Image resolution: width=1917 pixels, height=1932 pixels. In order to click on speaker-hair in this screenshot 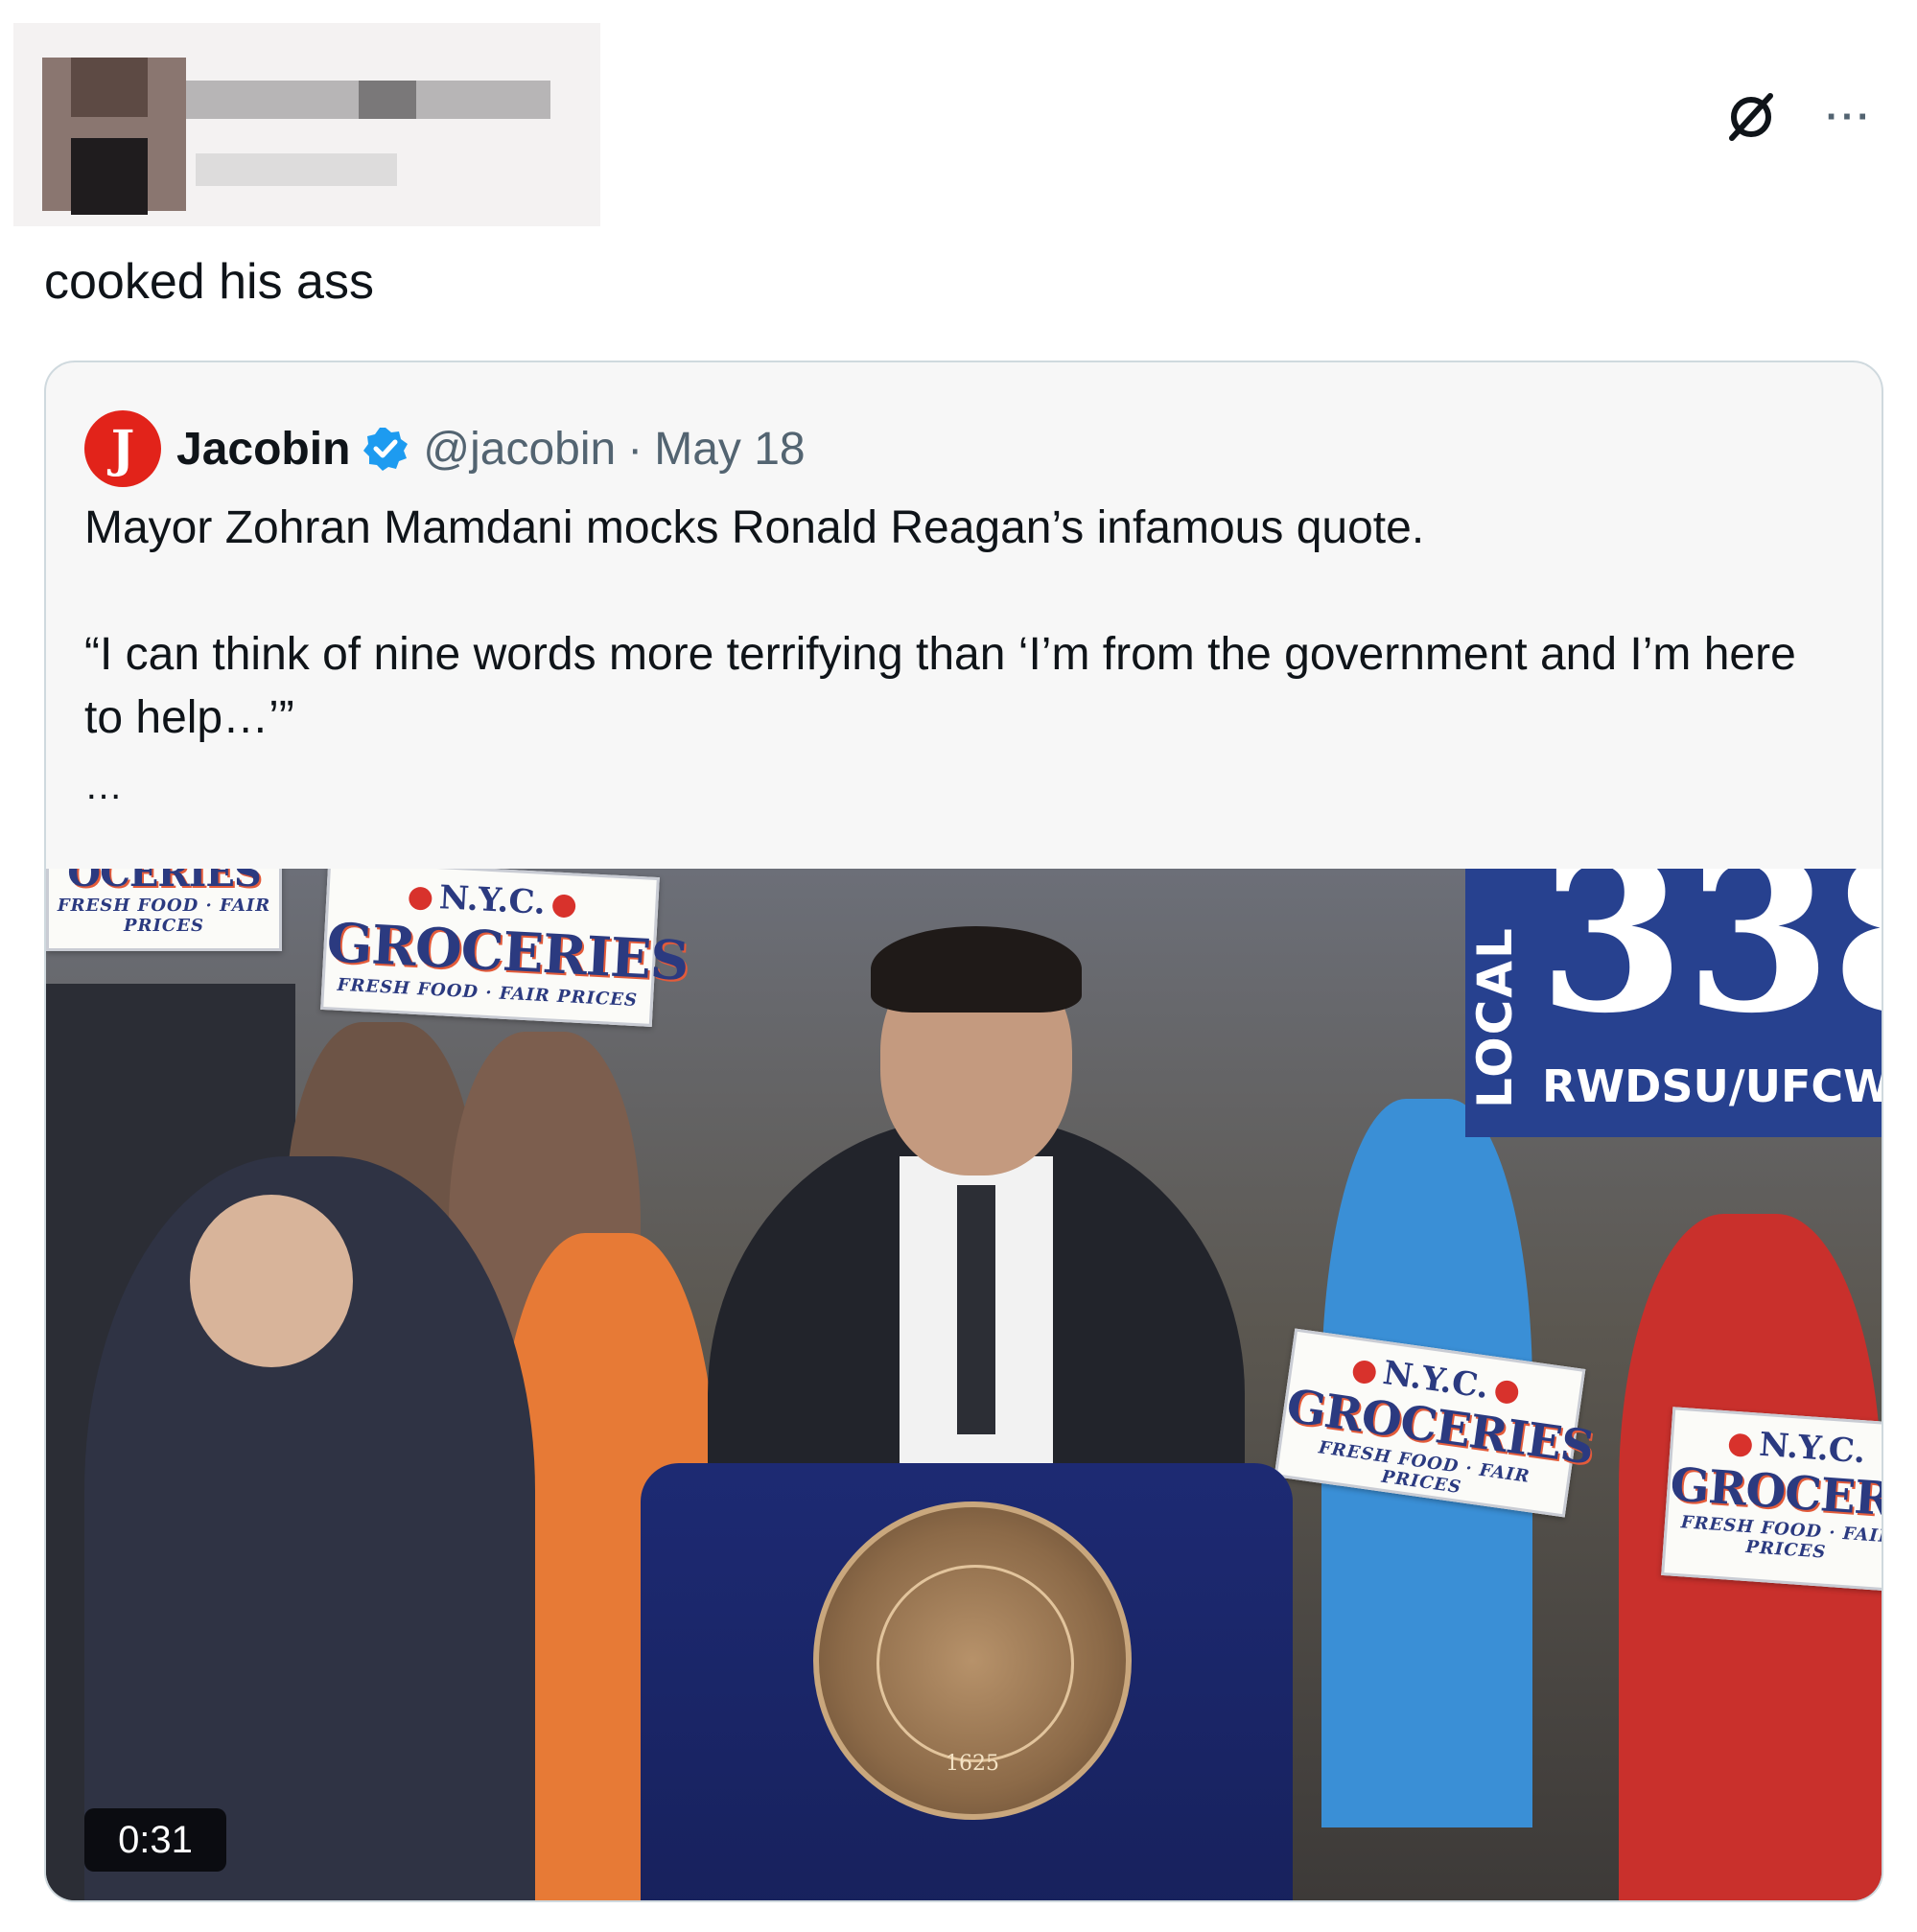, I will do `click(977, 969)`.